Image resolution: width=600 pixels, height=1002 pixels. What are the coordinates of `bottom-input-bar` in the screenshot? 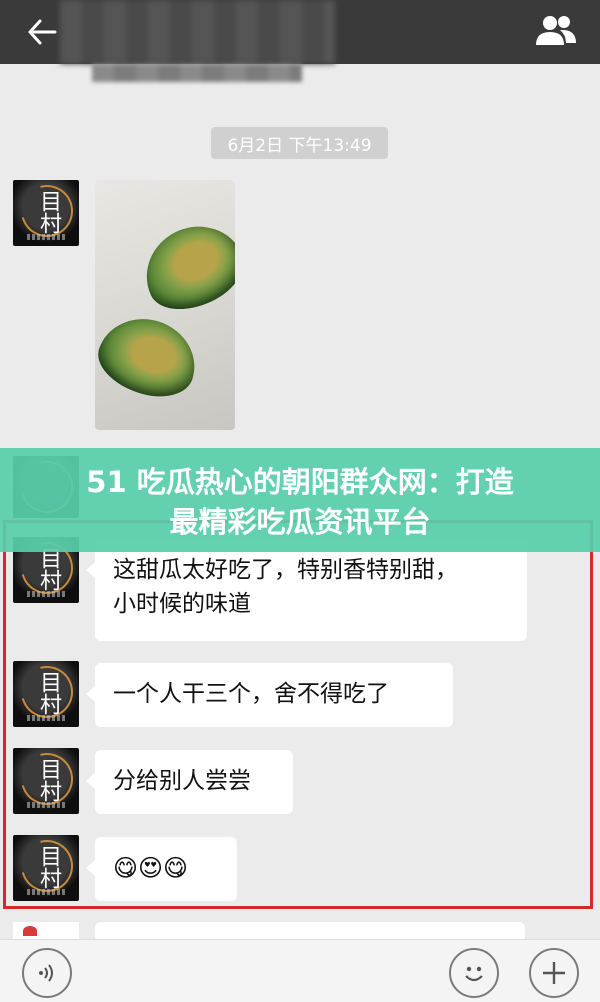 It's located at (300, 970).